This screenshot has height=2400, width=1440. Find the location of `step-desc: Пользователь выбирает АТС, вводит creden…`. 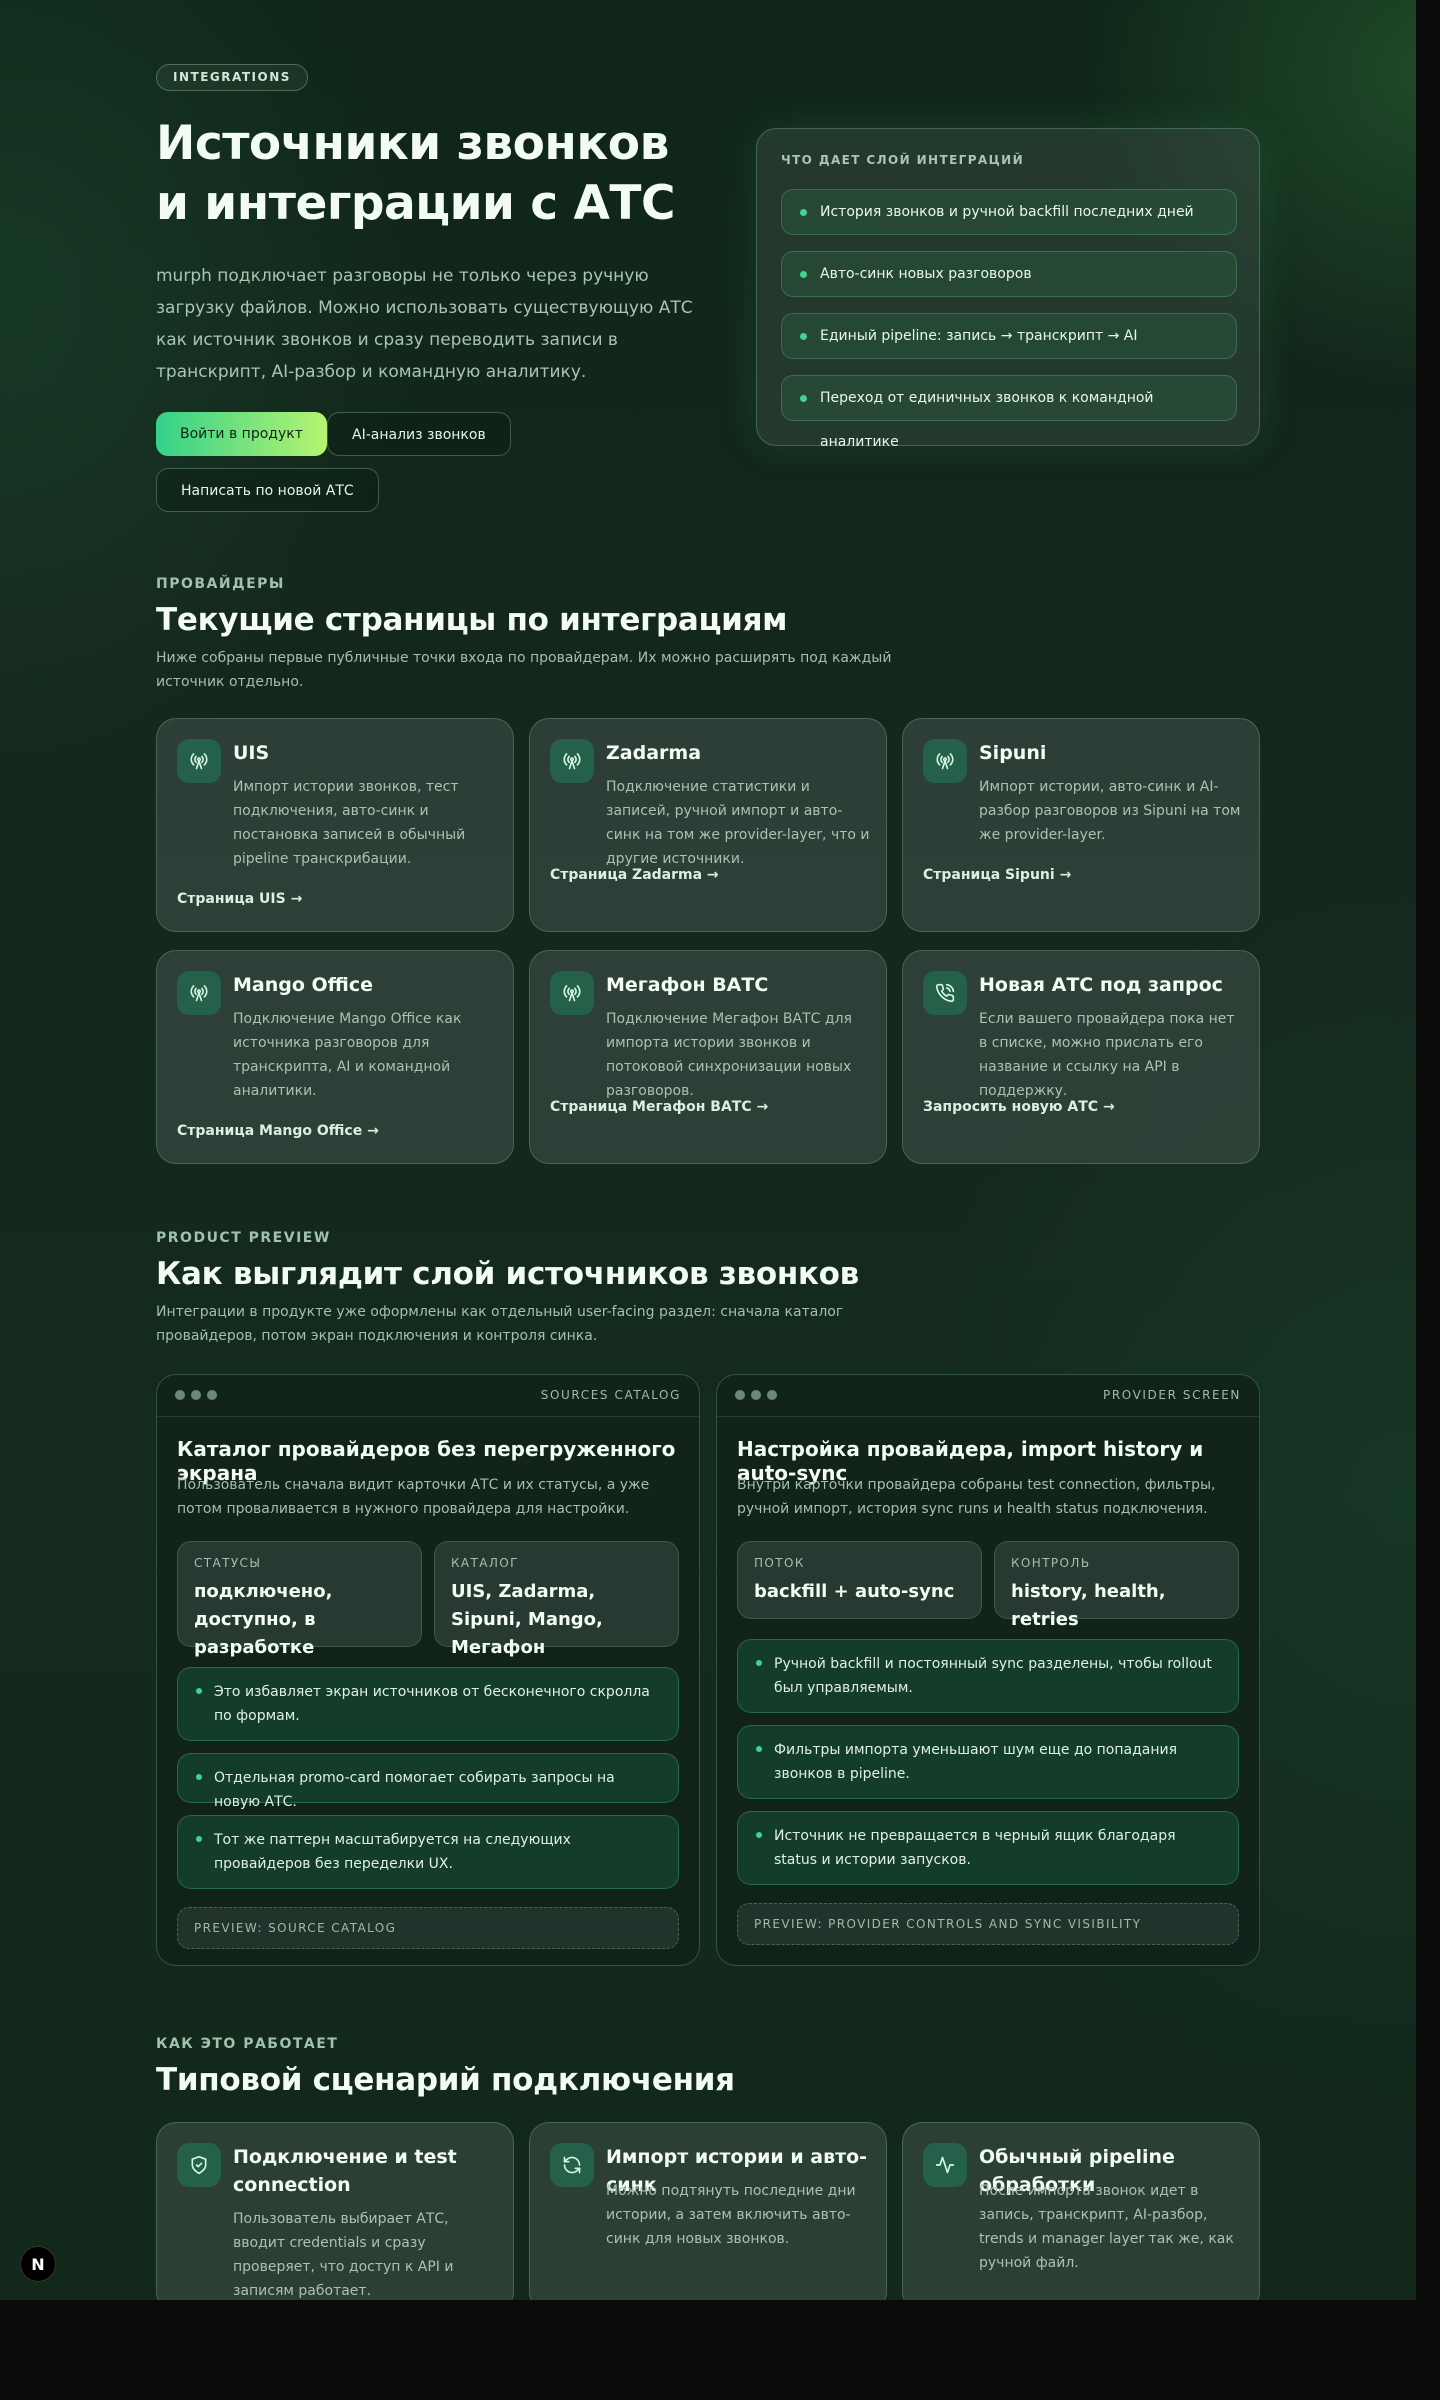

step-desc: Пользователь выбирает АТС, вводит creden… is located at coordinates (343, 2255).